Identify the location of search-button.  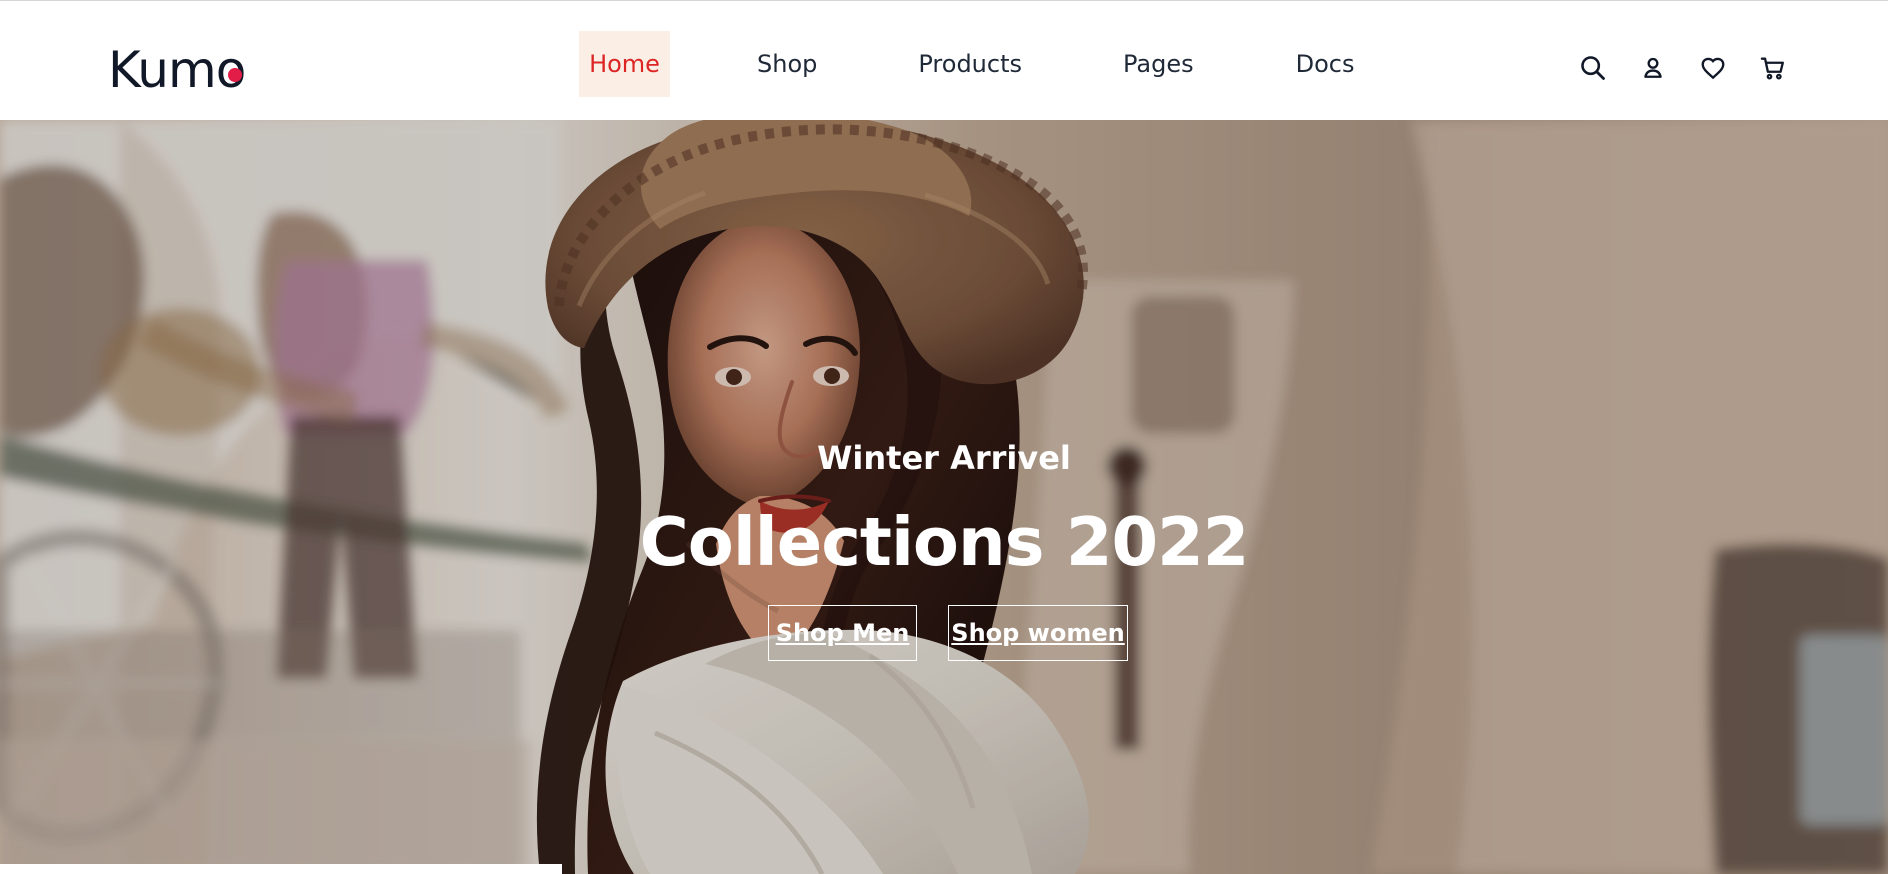
(1593, 68).